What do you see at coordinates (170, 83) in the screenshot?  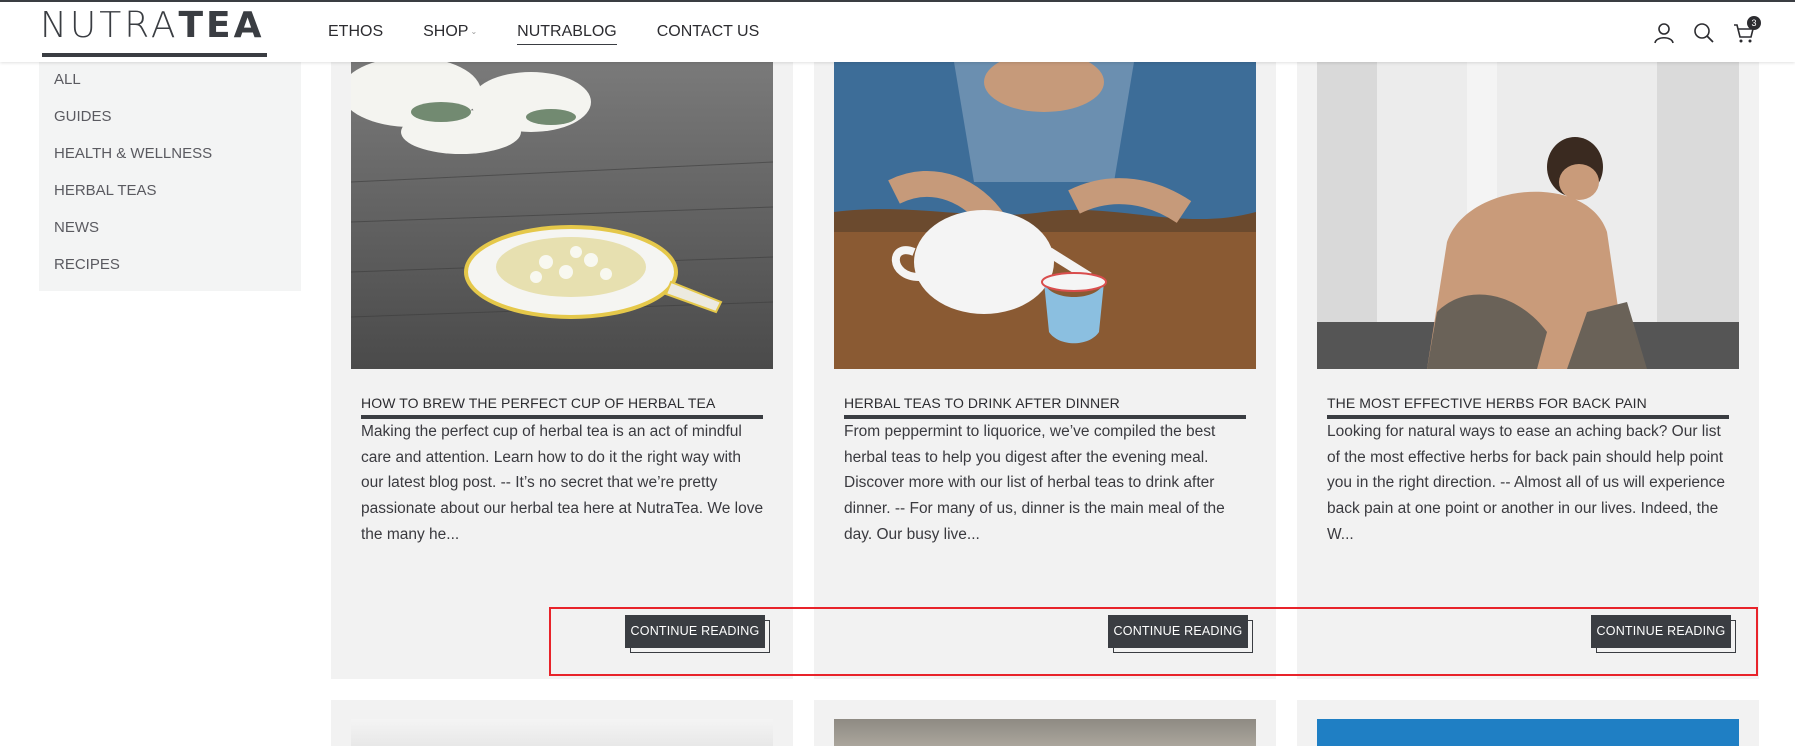 I see `sidebar-item-all: ALL` at bounding box center [170, 83].